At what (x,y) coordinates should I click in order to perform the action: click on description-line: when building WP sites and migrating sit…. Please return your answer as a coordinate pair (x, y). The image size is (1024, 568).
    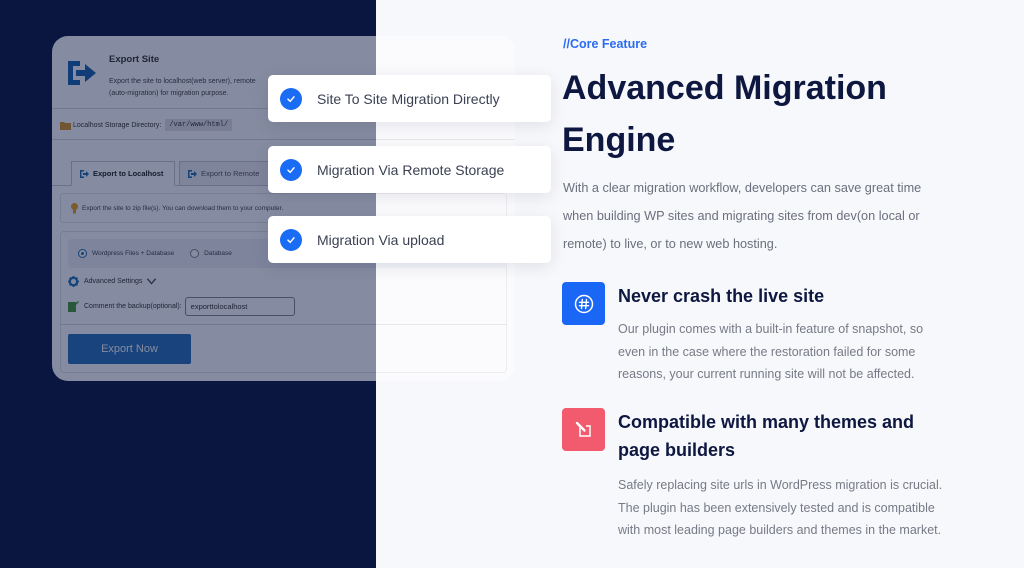
    Looking at the image, I should click on (741, 216).